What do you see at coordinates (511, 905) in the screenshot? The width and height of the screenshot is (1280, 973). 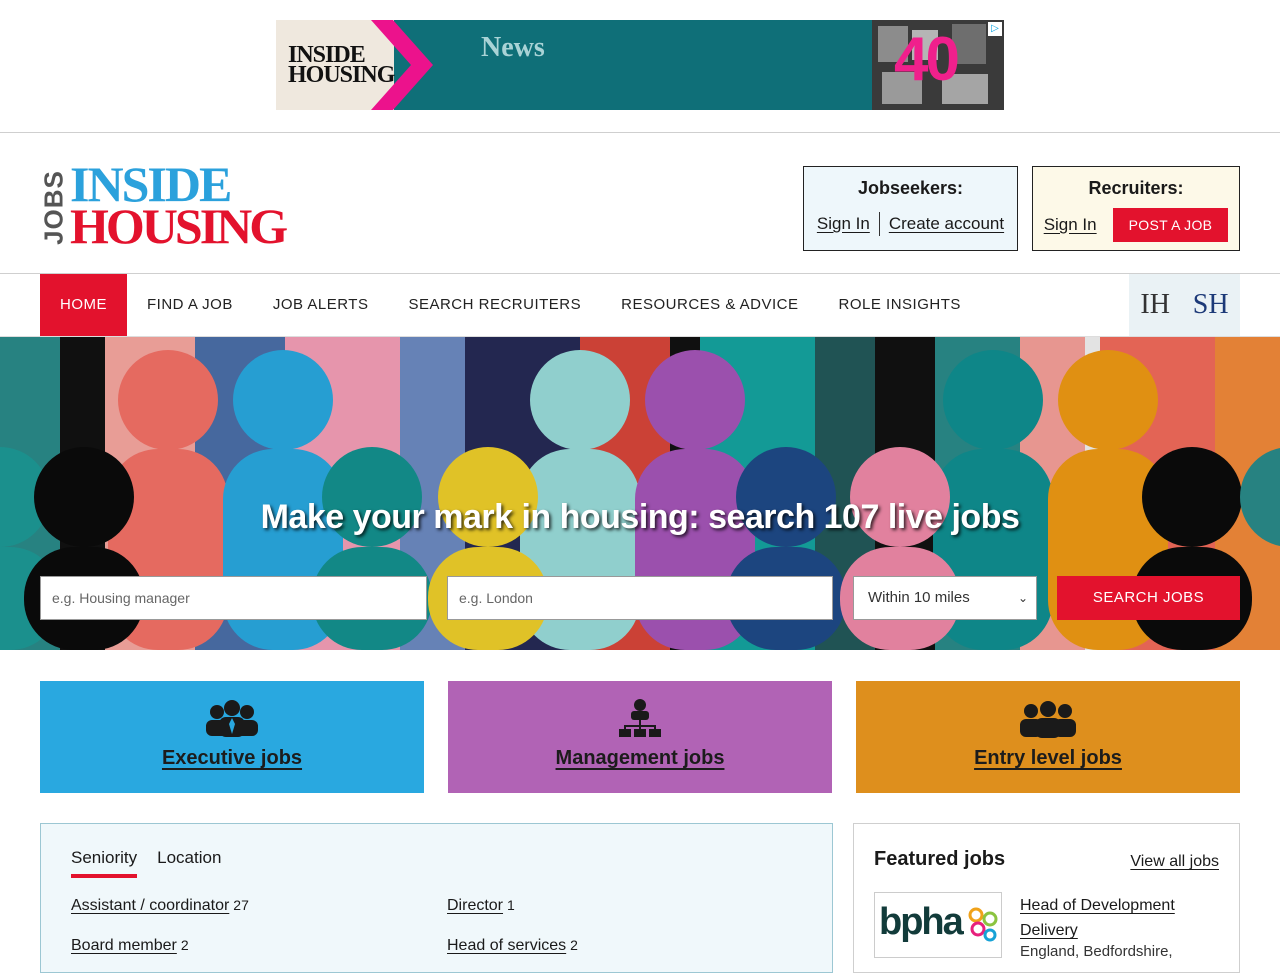 I see `job-count: 1` at bounding box center [511, 905].